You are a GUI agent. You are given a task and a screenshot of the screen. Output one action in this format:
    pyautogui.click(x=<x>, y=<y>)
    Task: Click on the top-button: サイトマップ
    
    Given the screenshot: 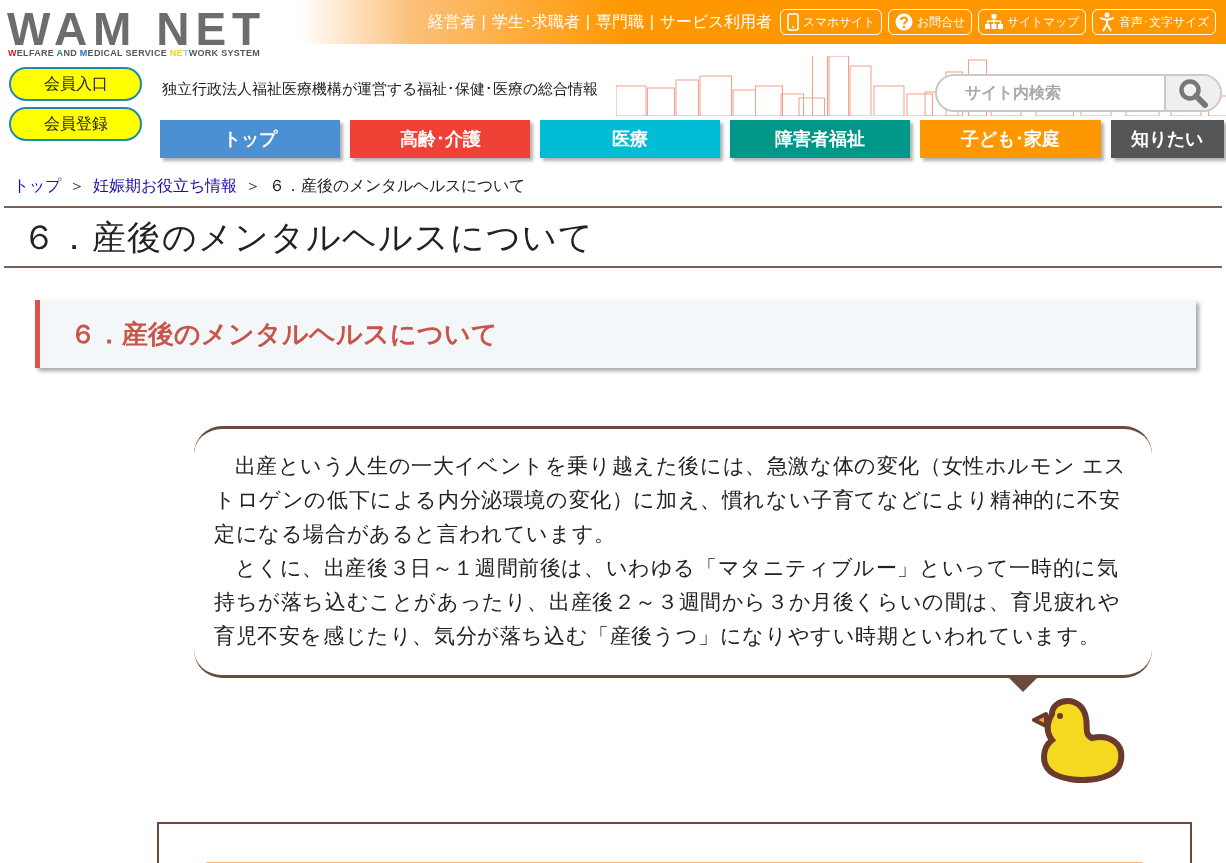 What is the action you would take?
    pyautogui.click(x=1032, y=22)
    